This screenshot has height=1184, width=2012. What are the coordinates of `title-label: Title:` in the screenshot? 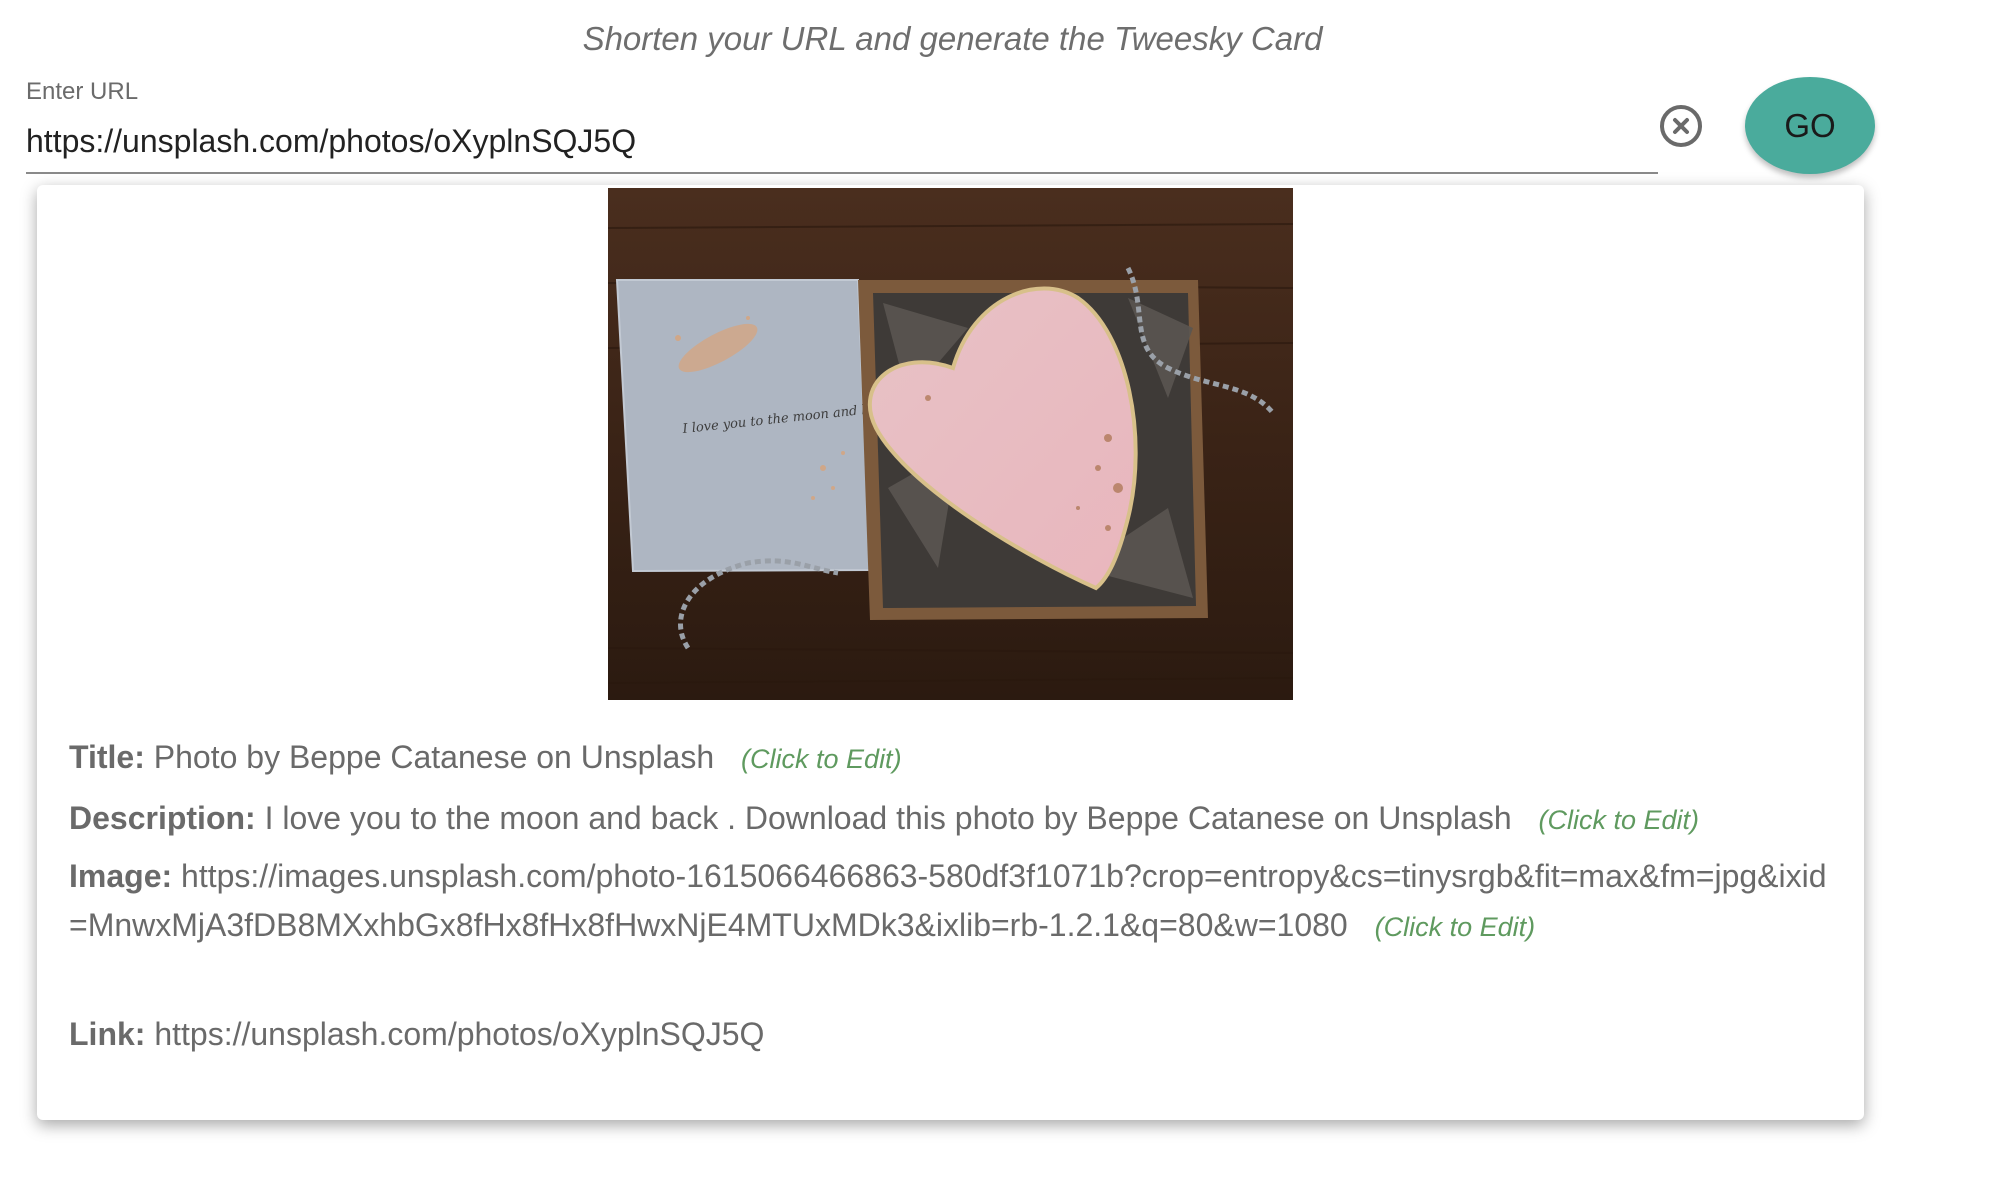 It's located at (107, 757).